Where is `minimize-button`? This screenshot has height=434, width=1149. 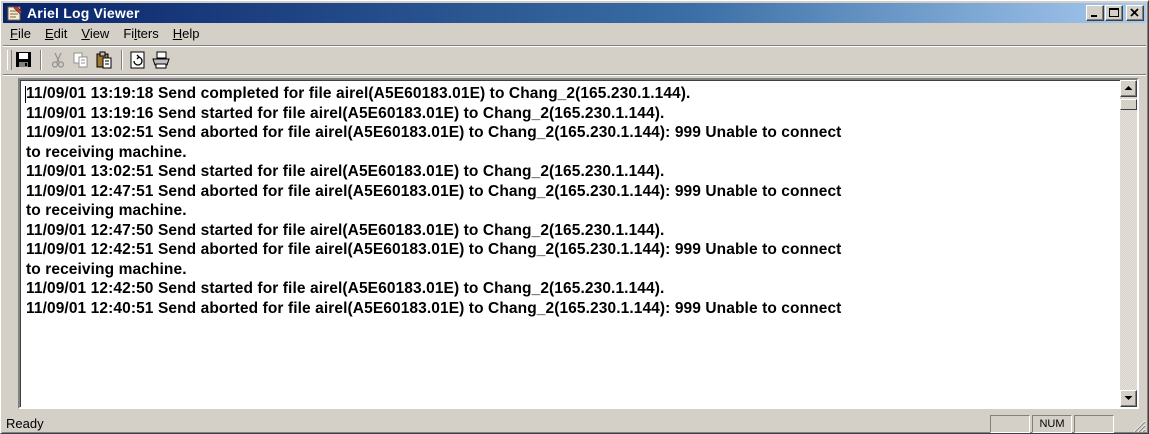 minimize-button is located at coordinates (1095, 13).